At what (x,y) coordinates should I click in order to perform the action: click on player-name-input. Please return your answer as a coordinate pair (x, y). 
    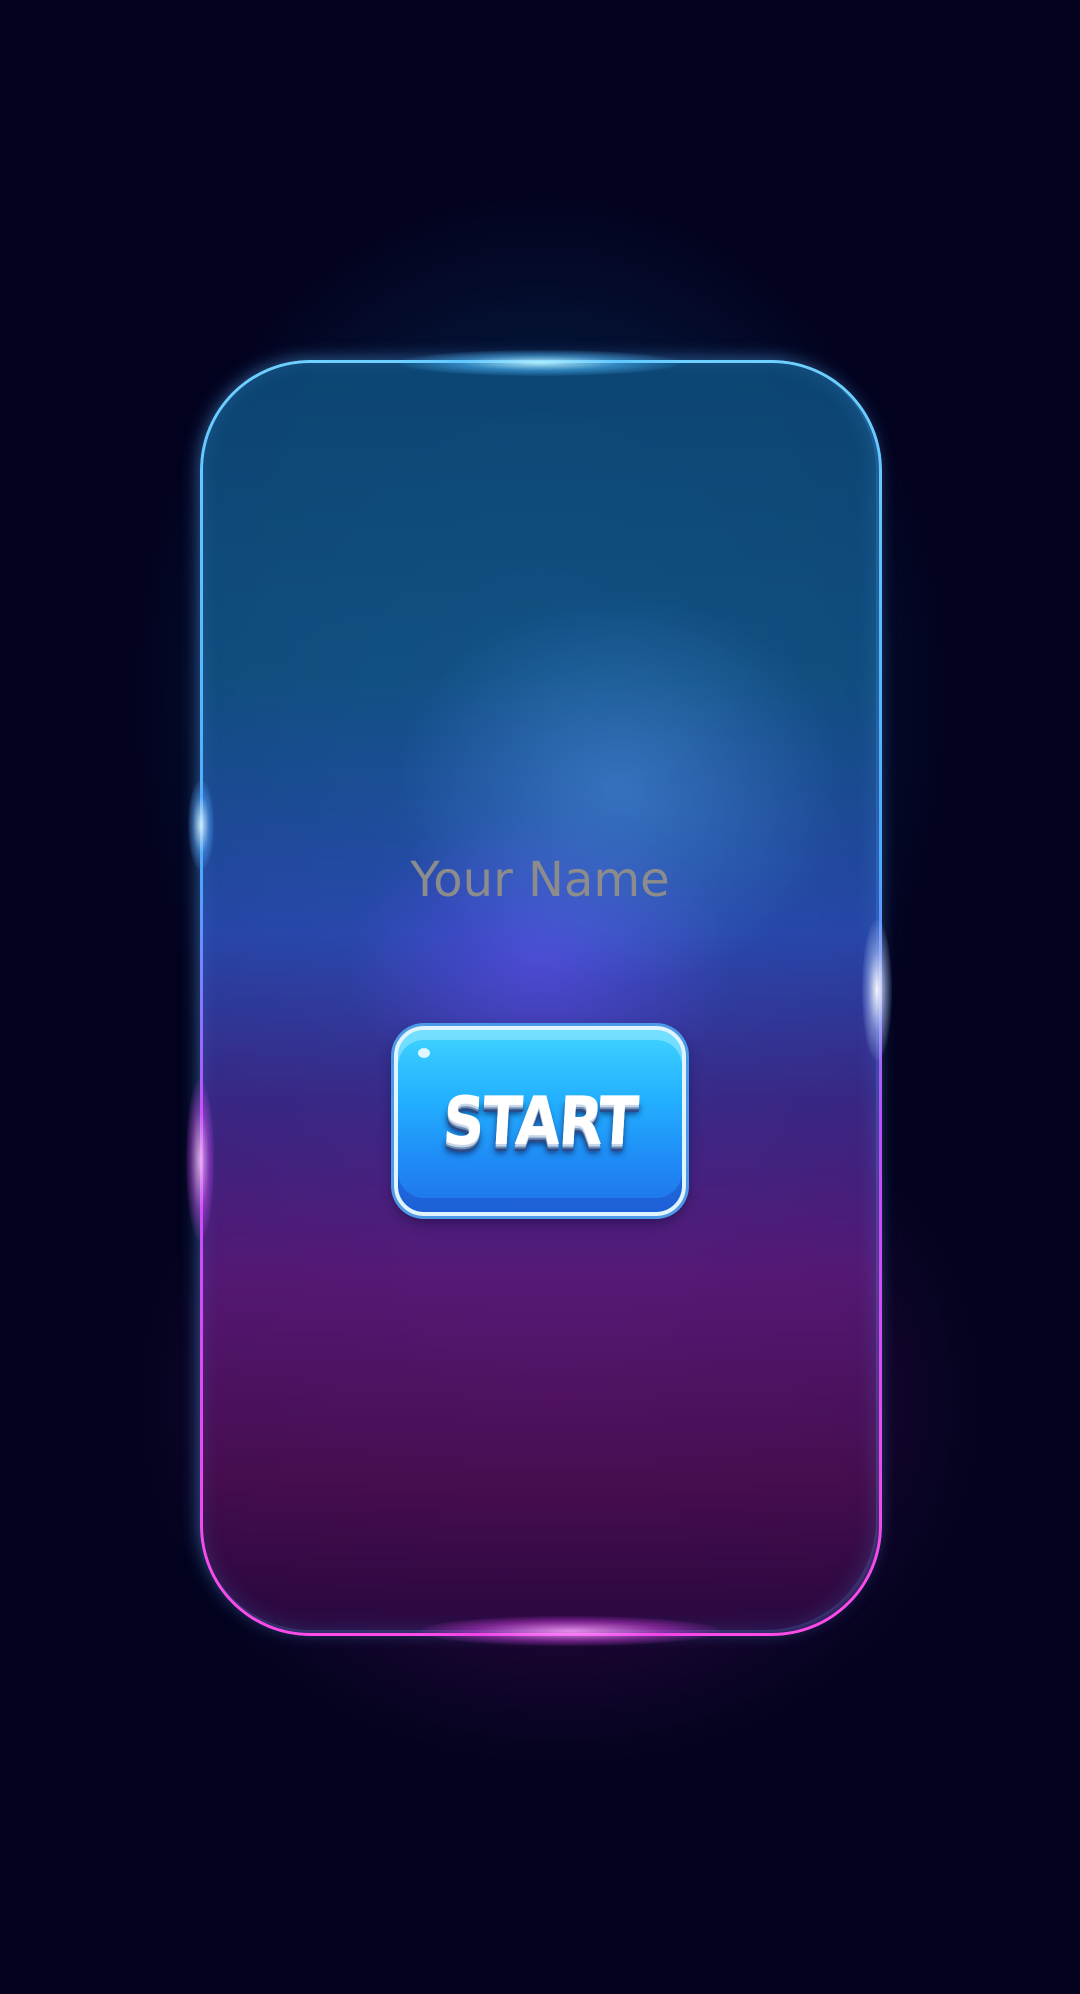
    Looking at the image, I should click on (540, 880).